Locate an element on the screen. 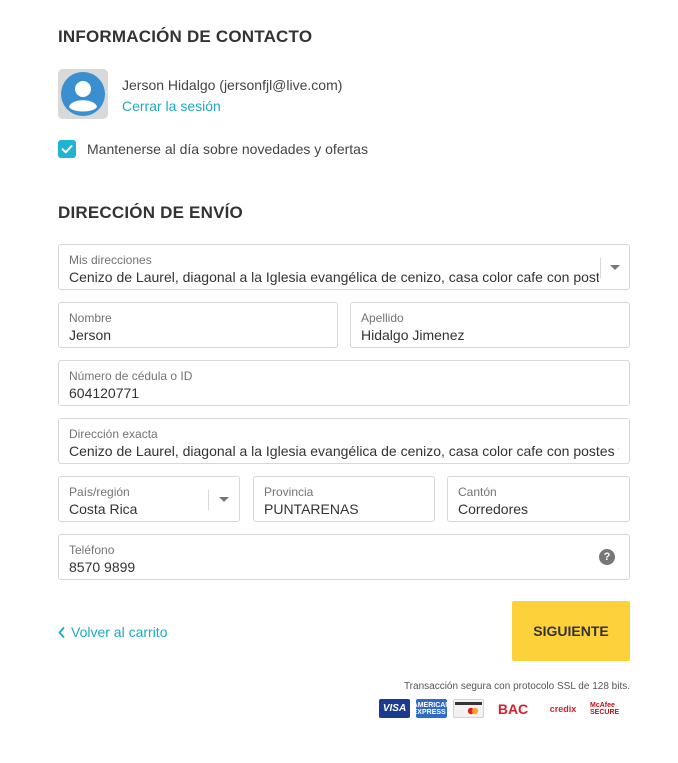  canton-value: Corredores is located at coordinates (493, 509).